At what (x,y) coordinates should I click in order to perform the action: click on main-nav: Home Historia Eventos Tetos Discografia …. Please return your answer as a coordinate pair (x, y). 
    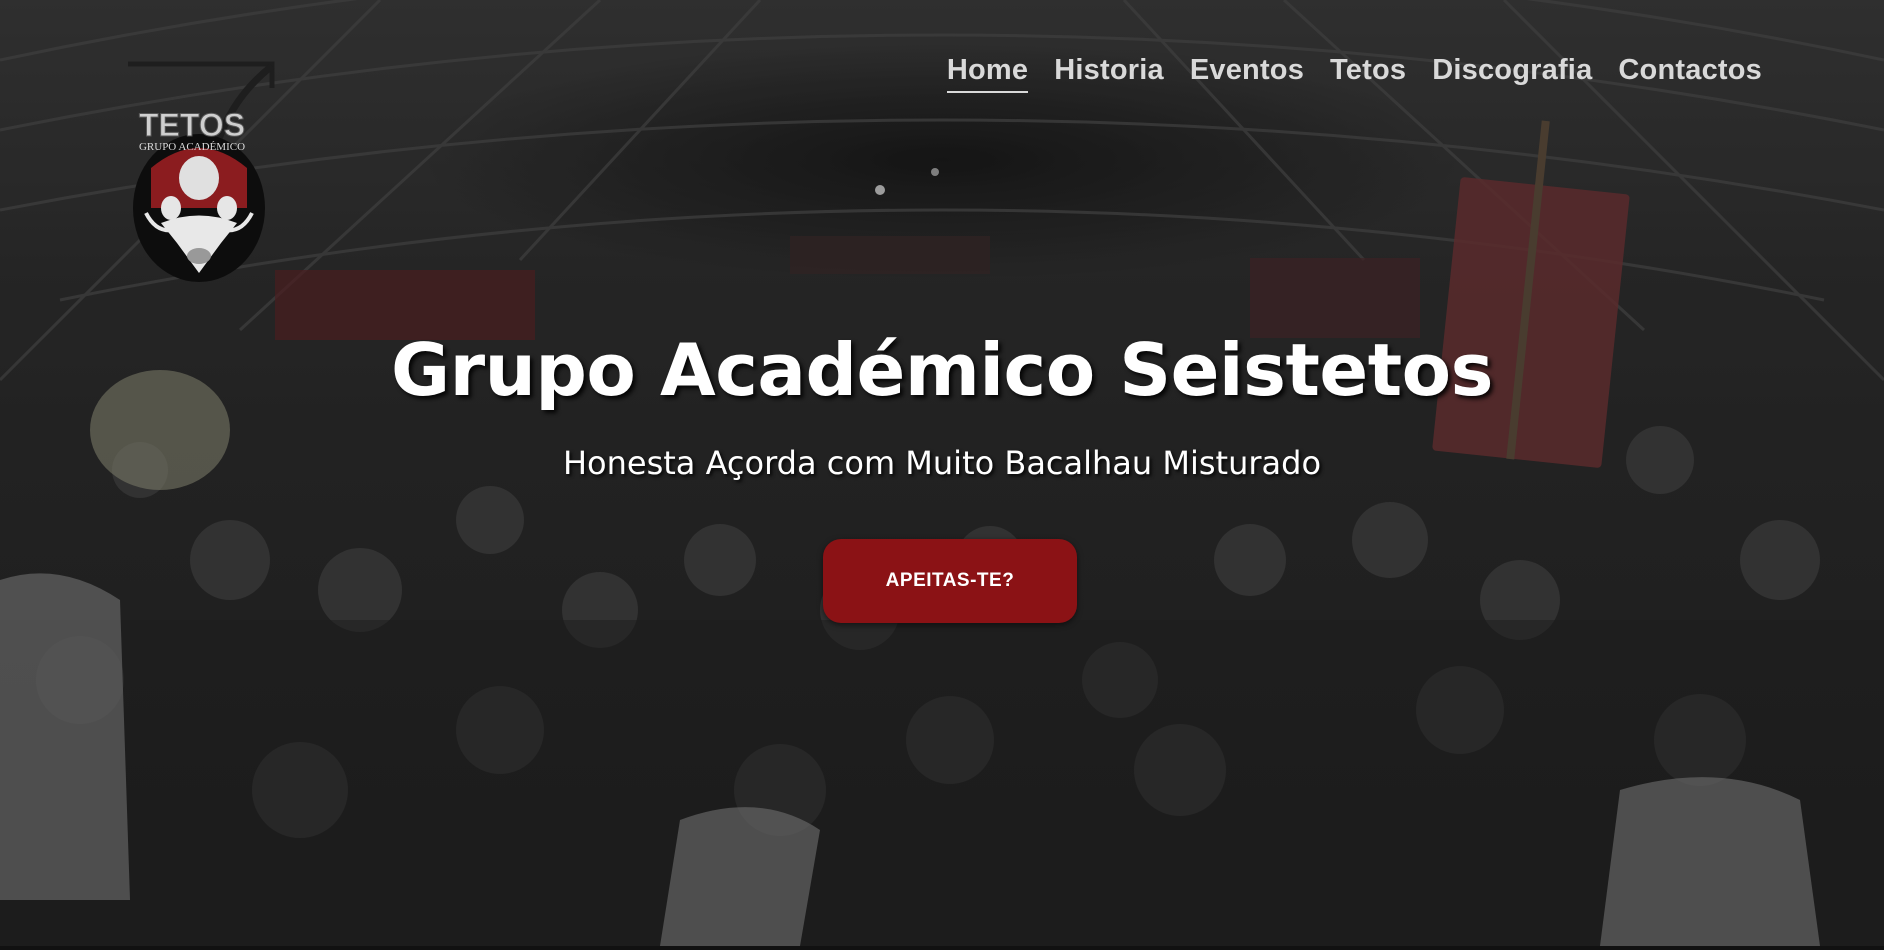
    Looking at the image, I should click on (1354, 73).